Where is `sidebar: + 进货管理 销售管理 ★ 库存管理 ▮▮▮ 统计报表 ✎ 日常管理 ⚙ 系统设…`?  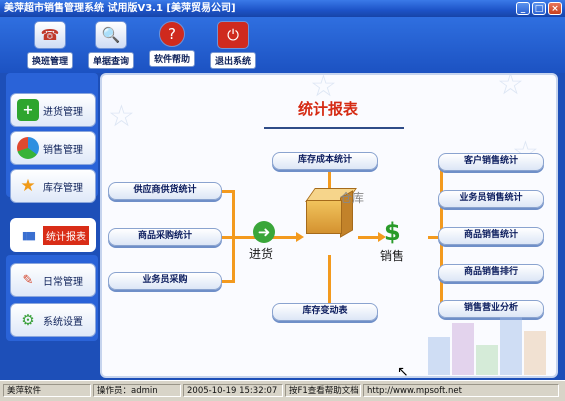
sidebar: + 进货管理 销售管理 ★ 库存管理 ▮▮▮ 统计报表 ✎ 日常管理 ⚙ 系统设… is located at coordinates (52, 225).